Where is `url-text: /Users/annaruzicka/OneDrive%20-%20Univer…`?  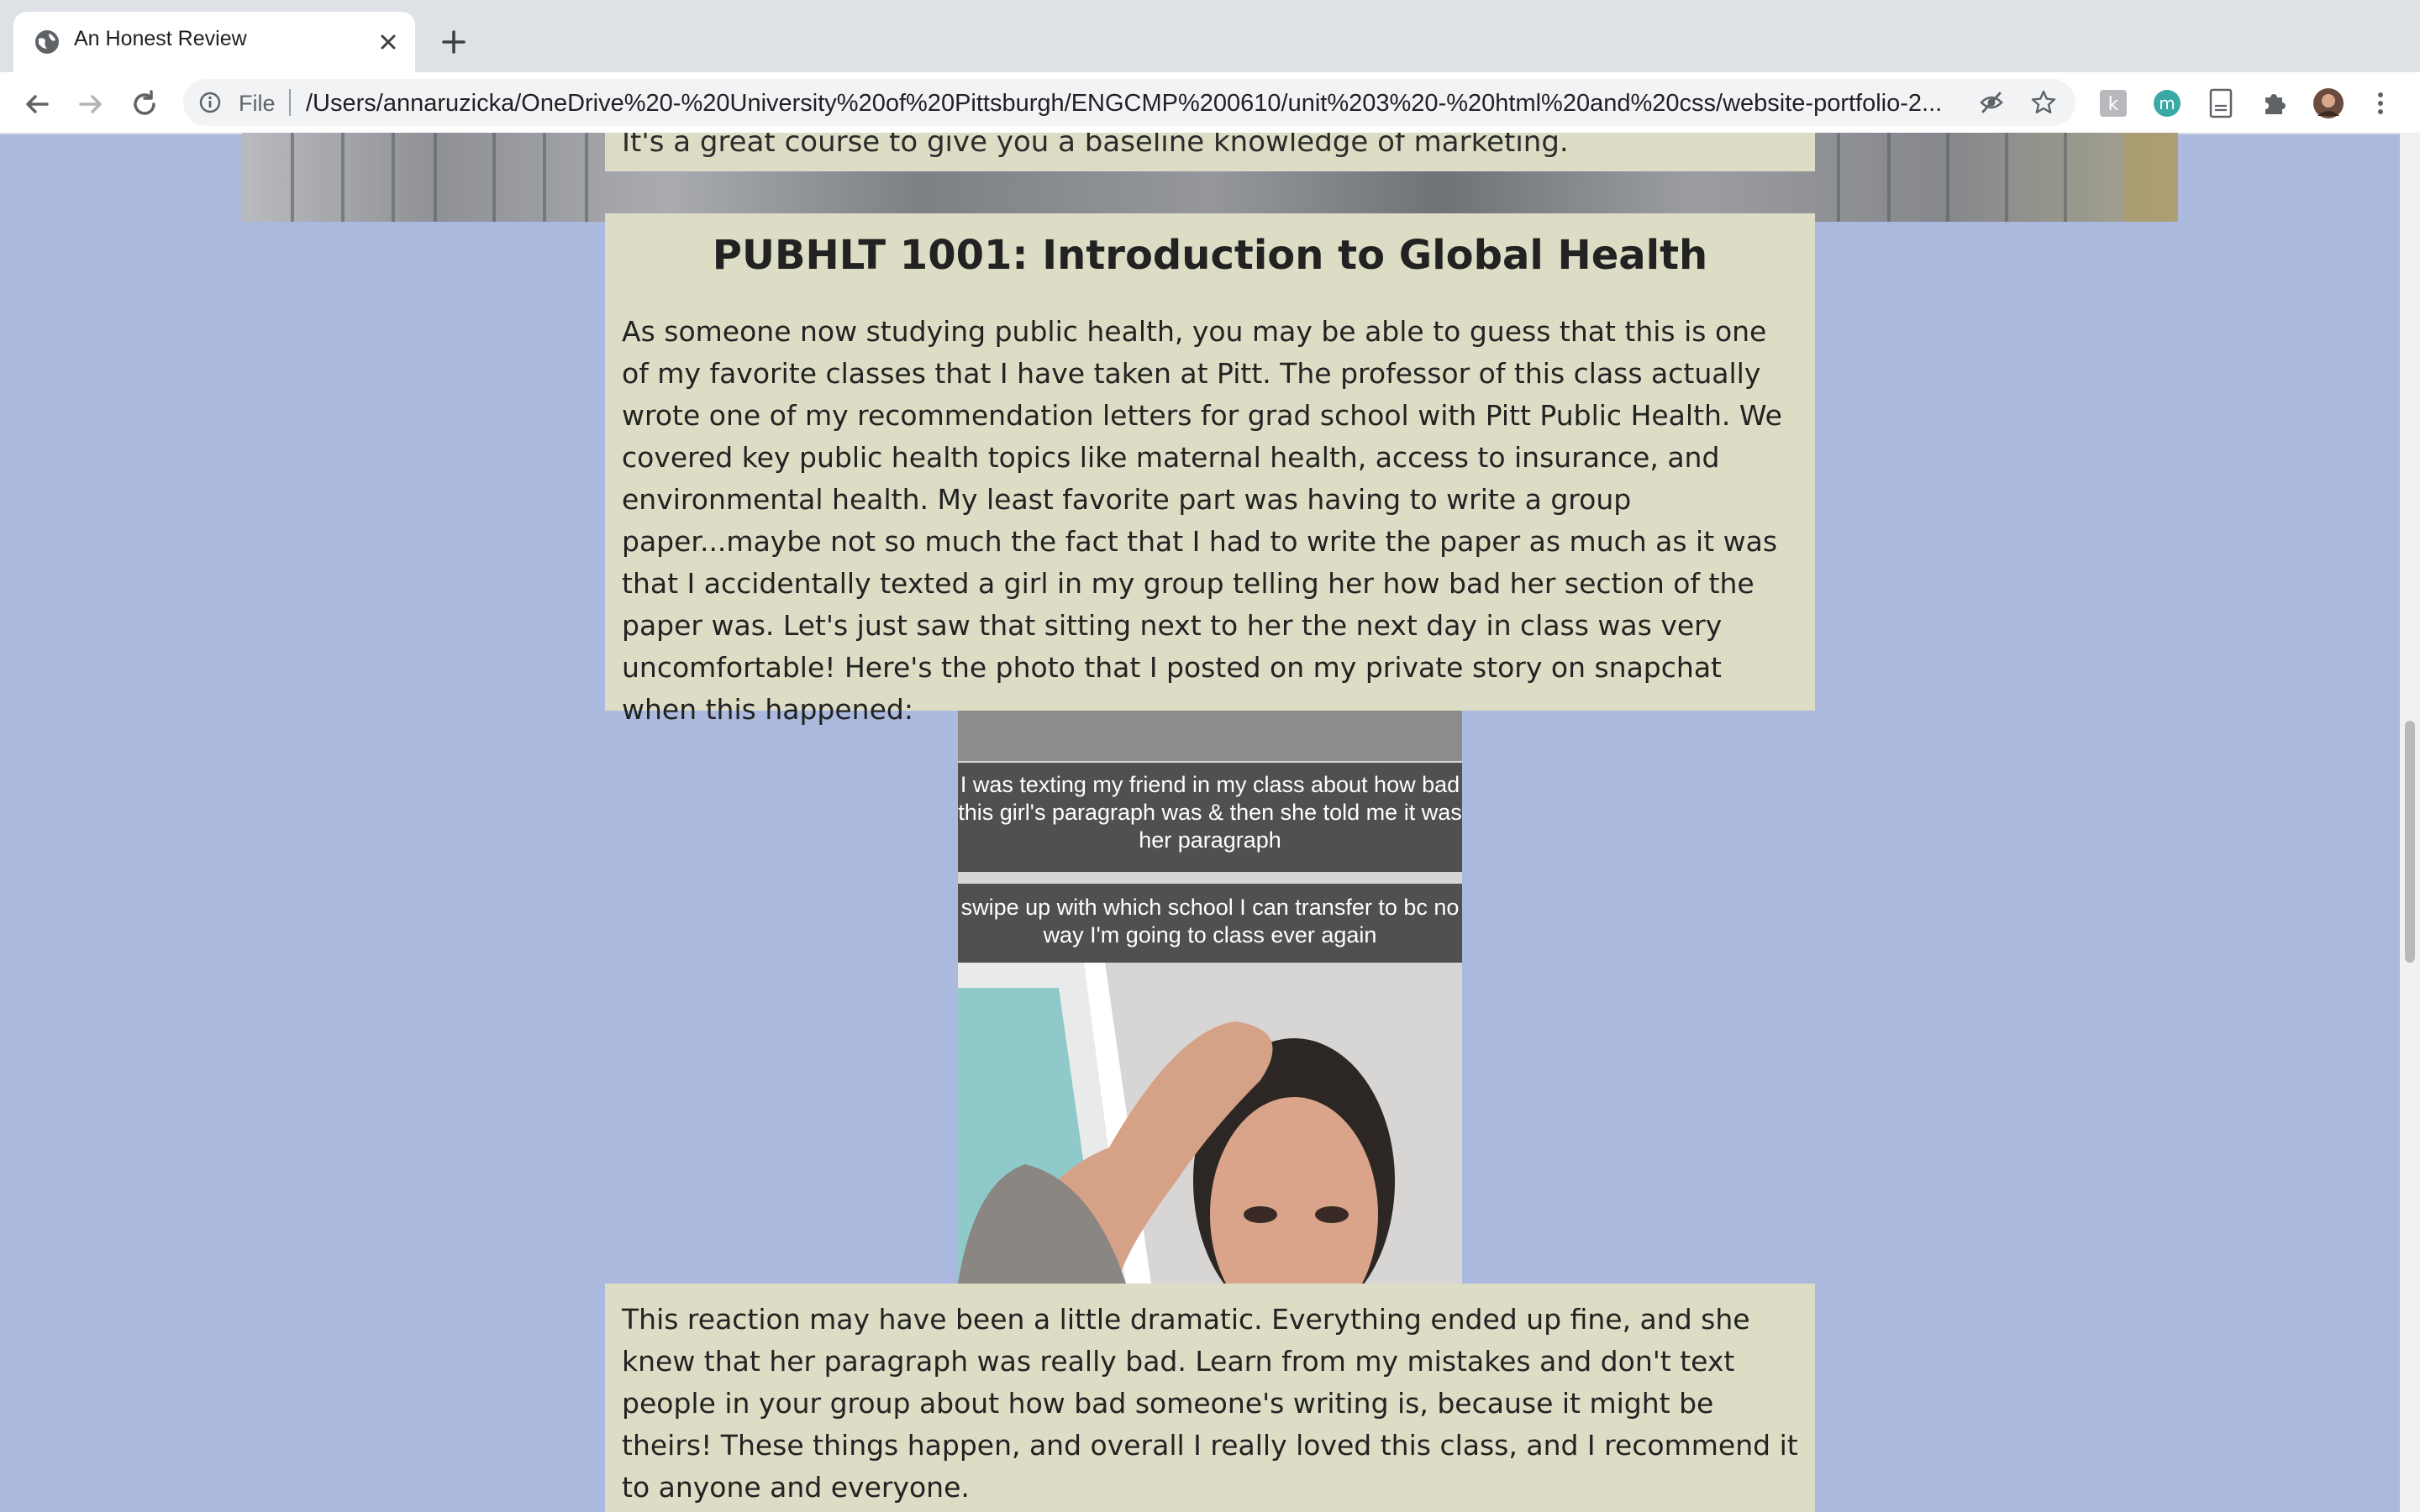
url-text: /Users/annaruzicka/OneDrive%20-%20Univer… is located at coordinates (1130, 104).